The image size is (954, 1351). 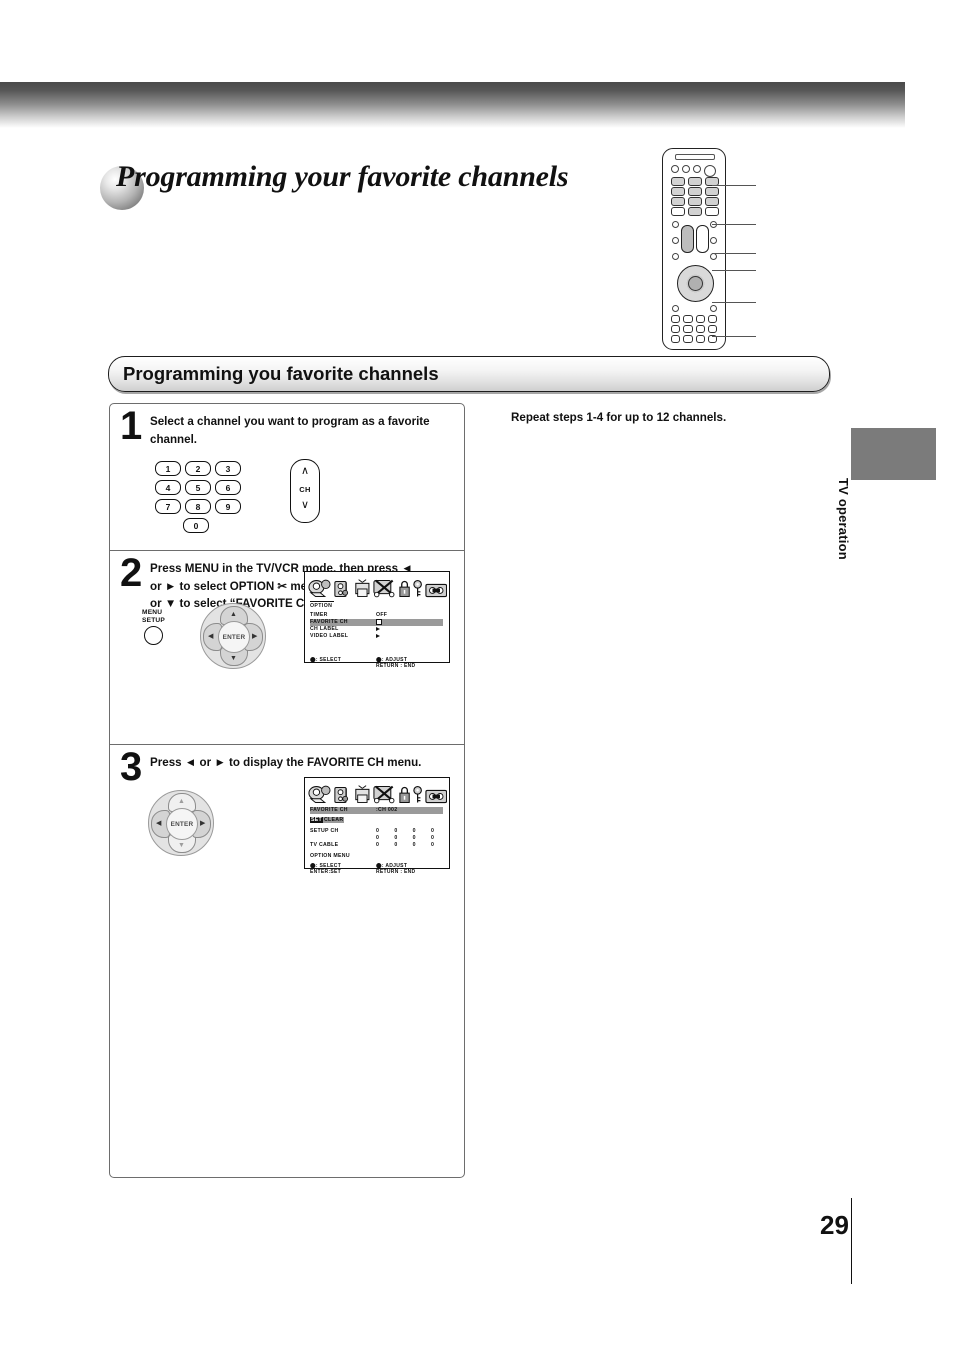 I want to click on osd-row-blank-cells: 0 0 0 0, so click(x=408, y=838).